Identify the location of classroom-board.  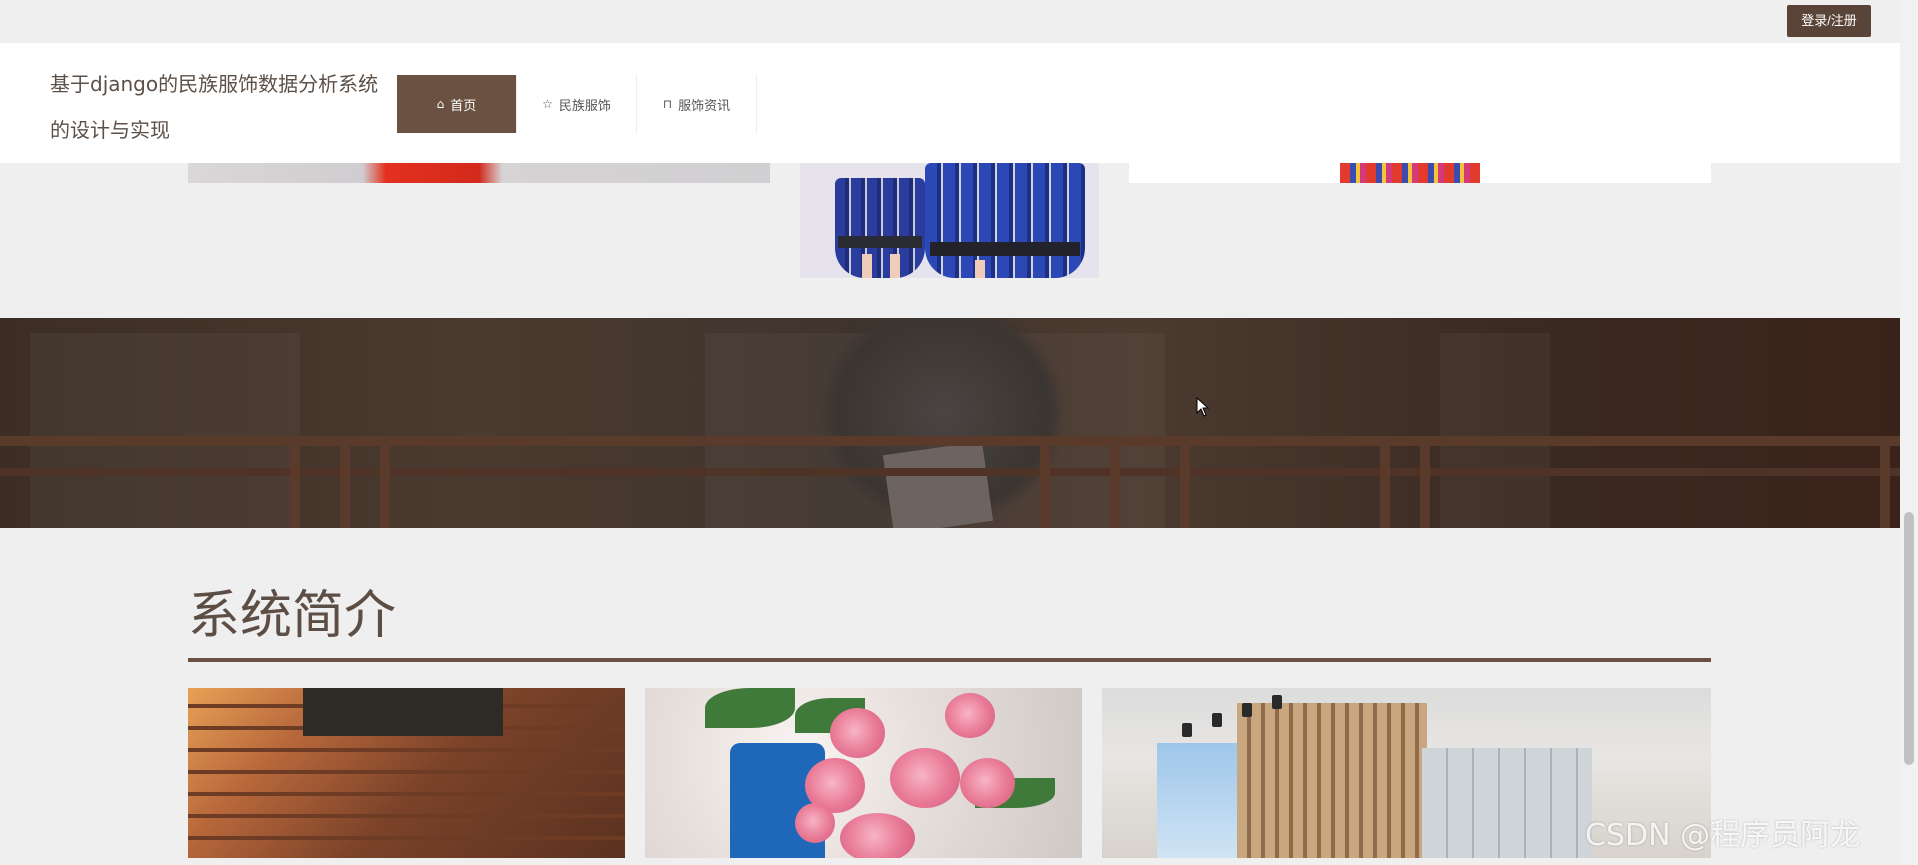
(403, 712).